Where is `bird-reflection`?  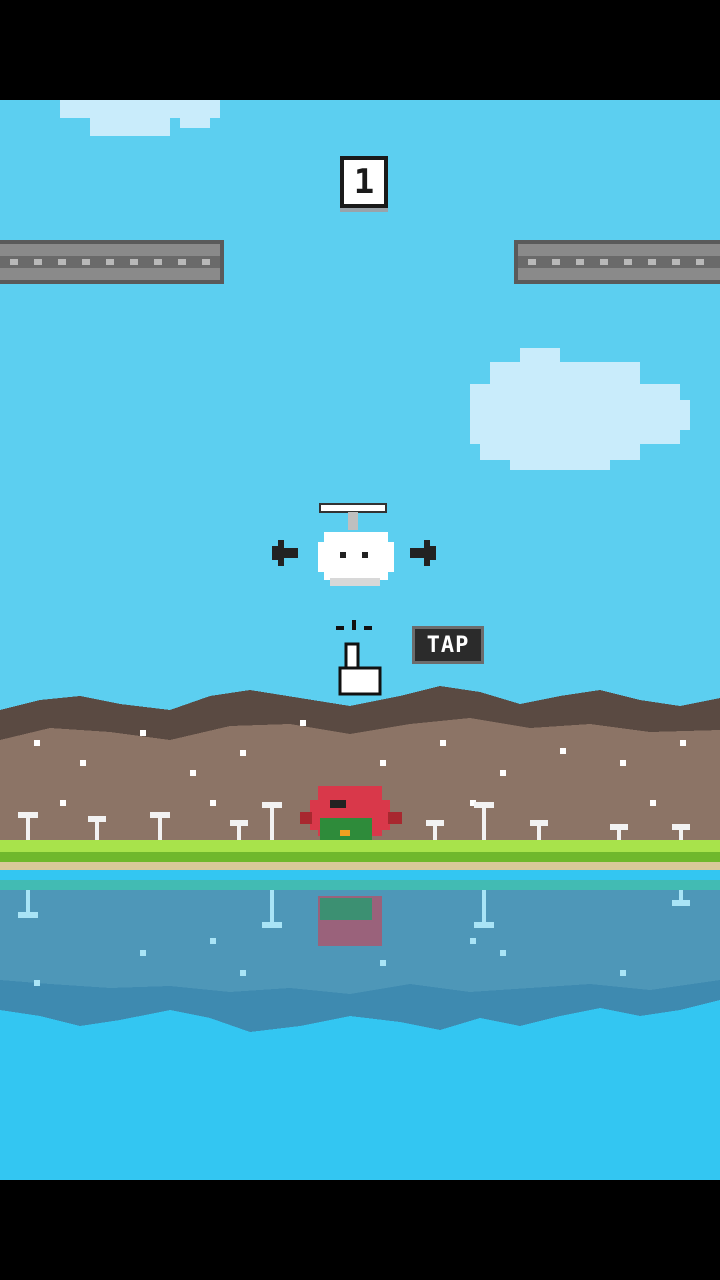
bird-reflection is located at coordinates (350, 921).